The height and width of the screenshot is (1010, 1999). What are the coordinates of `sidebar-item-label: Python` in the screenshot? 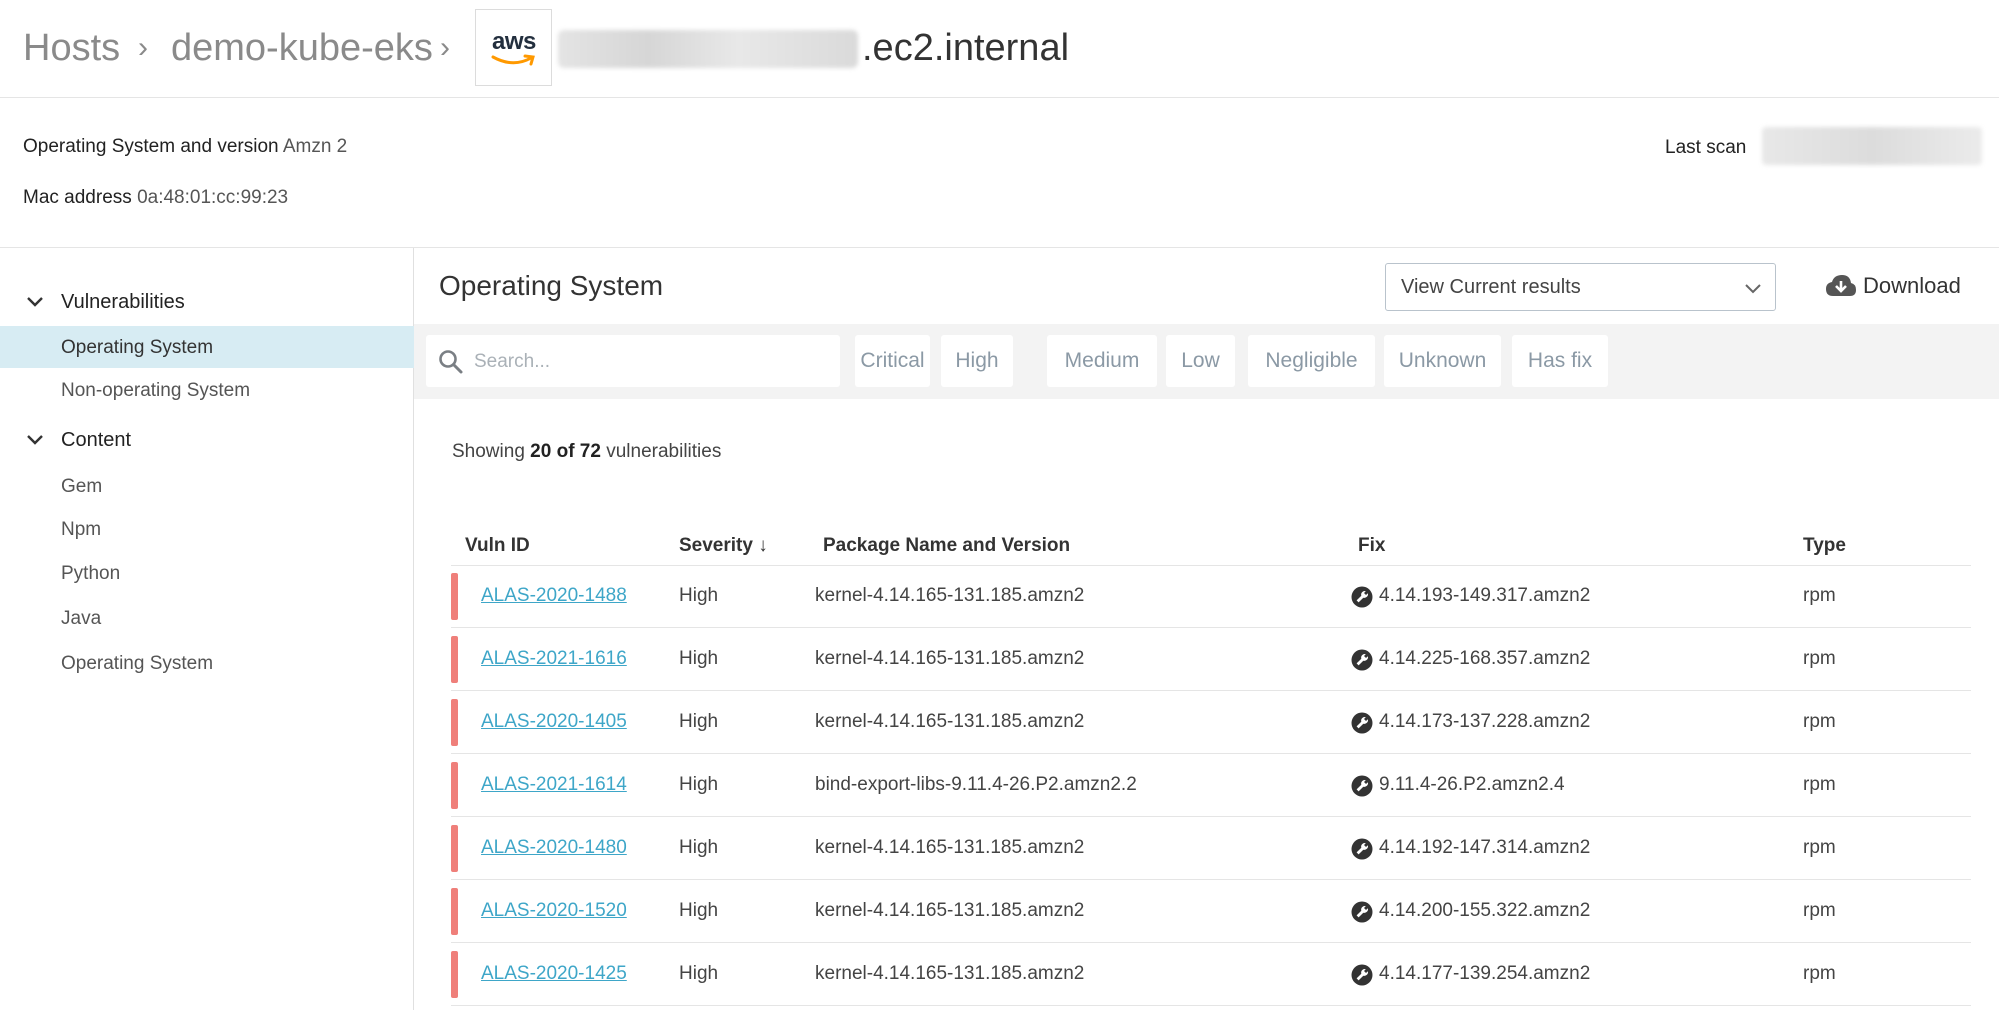 It's located at (91, 573).